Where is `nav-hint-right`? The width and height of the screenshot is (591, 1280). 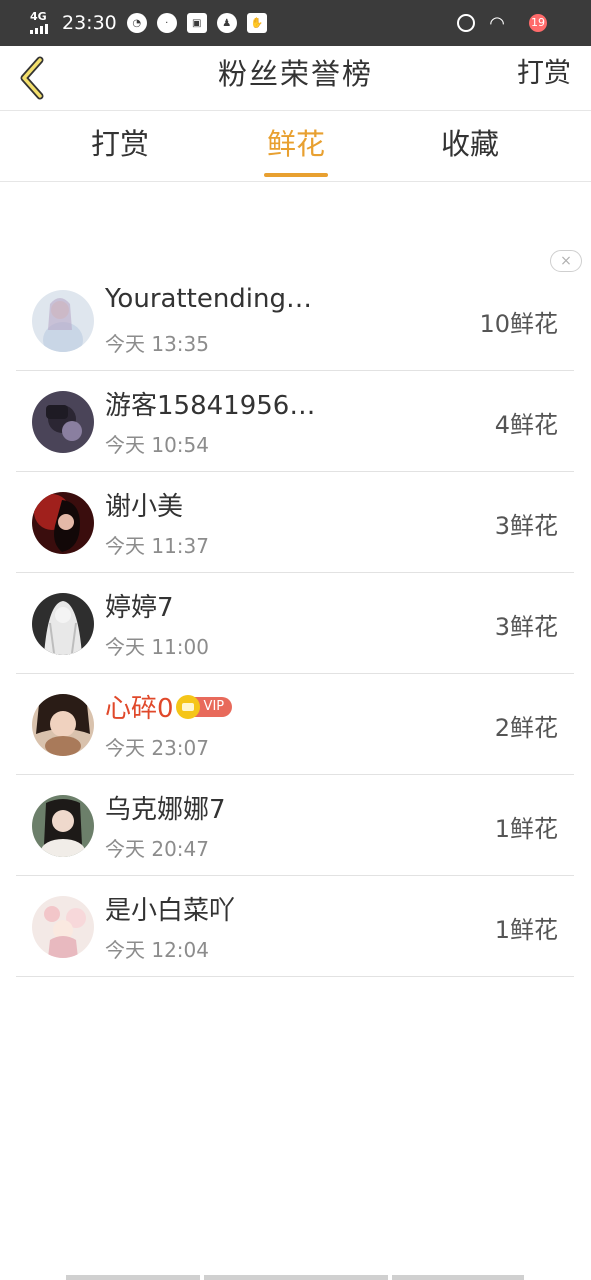
nav-hint-right is located at coordinates (458, 1277).